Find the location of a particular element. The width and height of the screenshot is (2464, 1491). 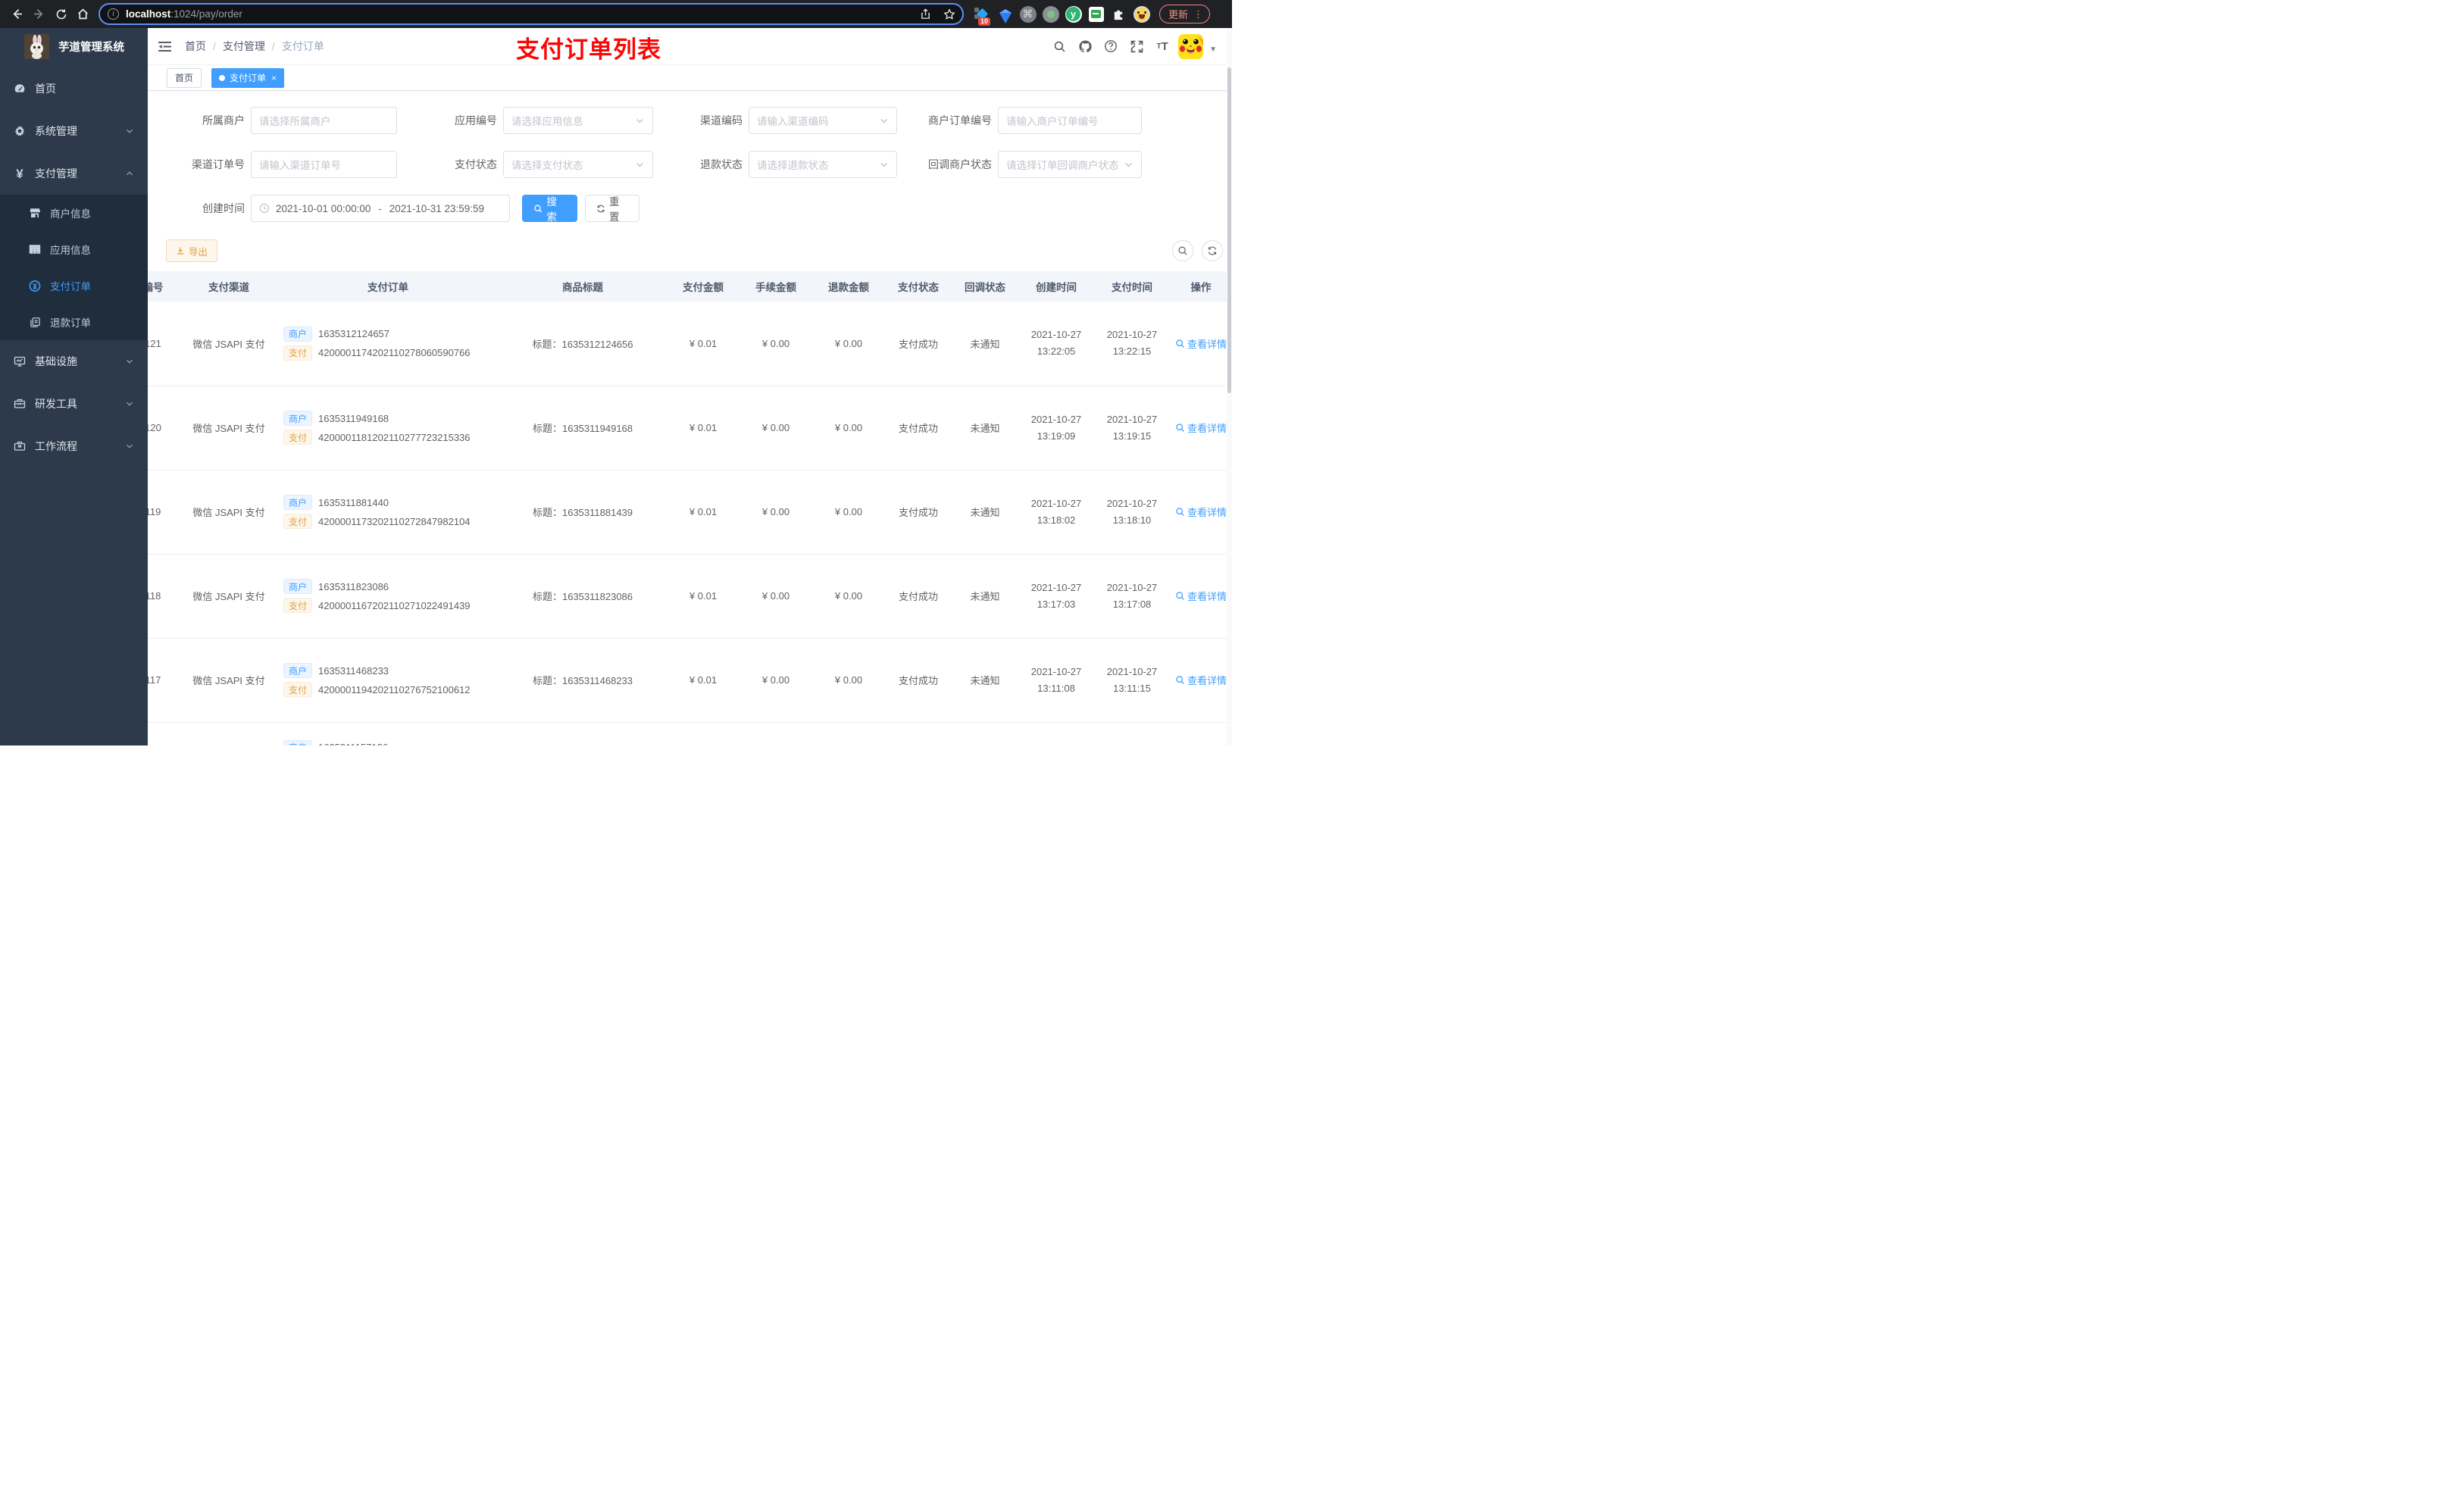

browser-menu-icon: ⋮ is located at coordinates (1198, 14).